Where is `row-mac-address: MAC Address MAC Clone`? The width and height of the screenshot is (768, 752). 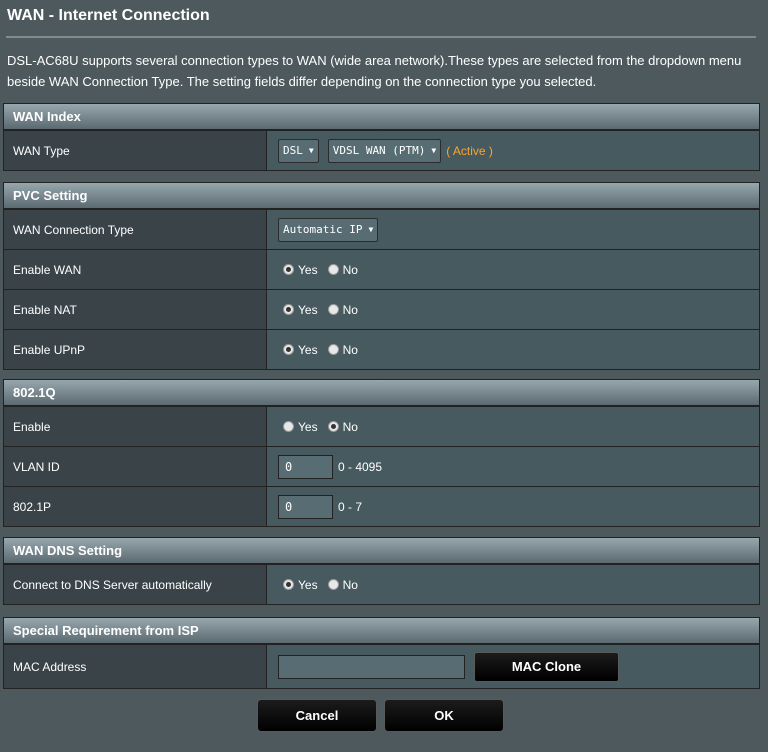
row-mac-address: MAC Address MAC Clone is located at coordinates (381, 666).